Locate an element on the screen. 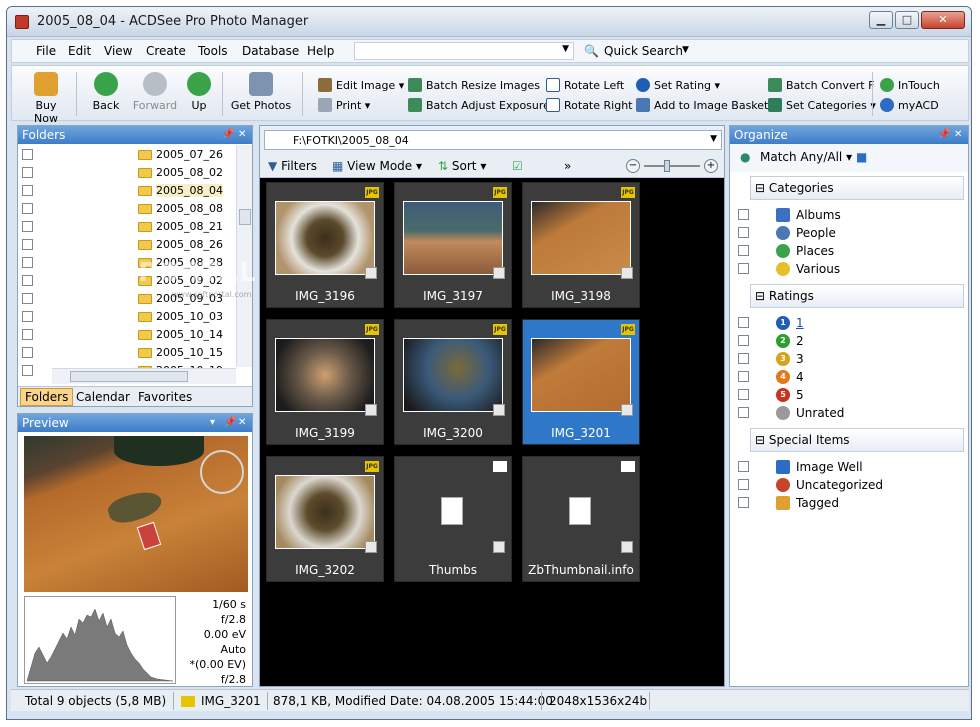  special-item: Tagged is located at coordinates (849, 503).